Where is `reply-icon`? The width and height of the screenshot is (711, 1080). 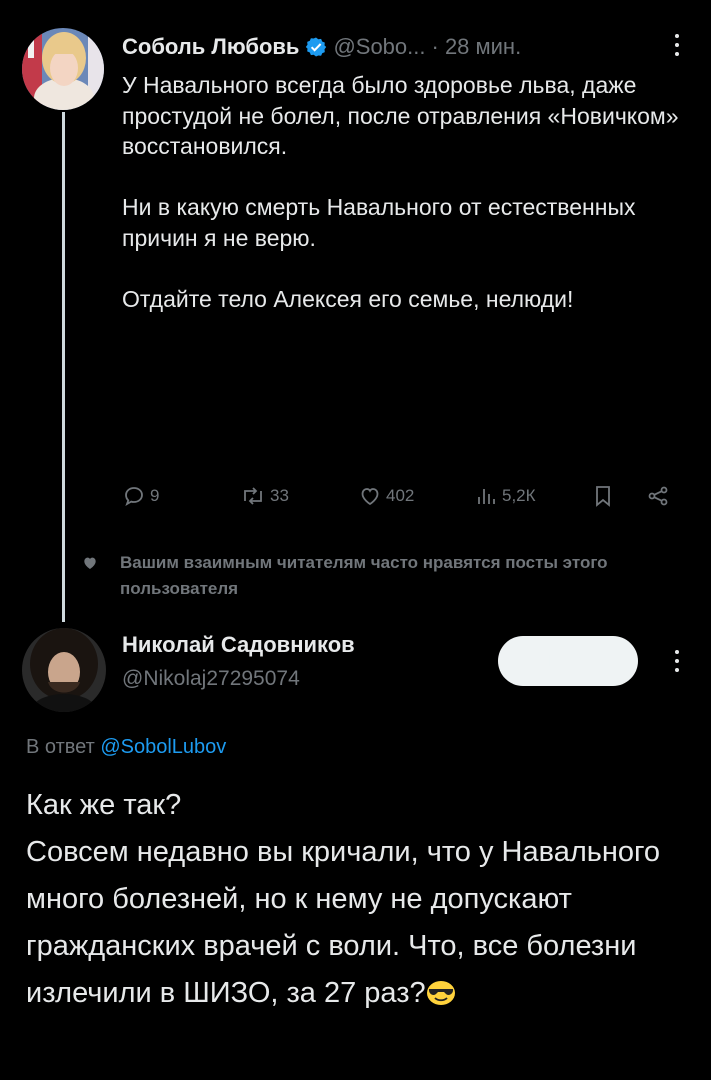
reply-icon is located at coordinates (134, 496).